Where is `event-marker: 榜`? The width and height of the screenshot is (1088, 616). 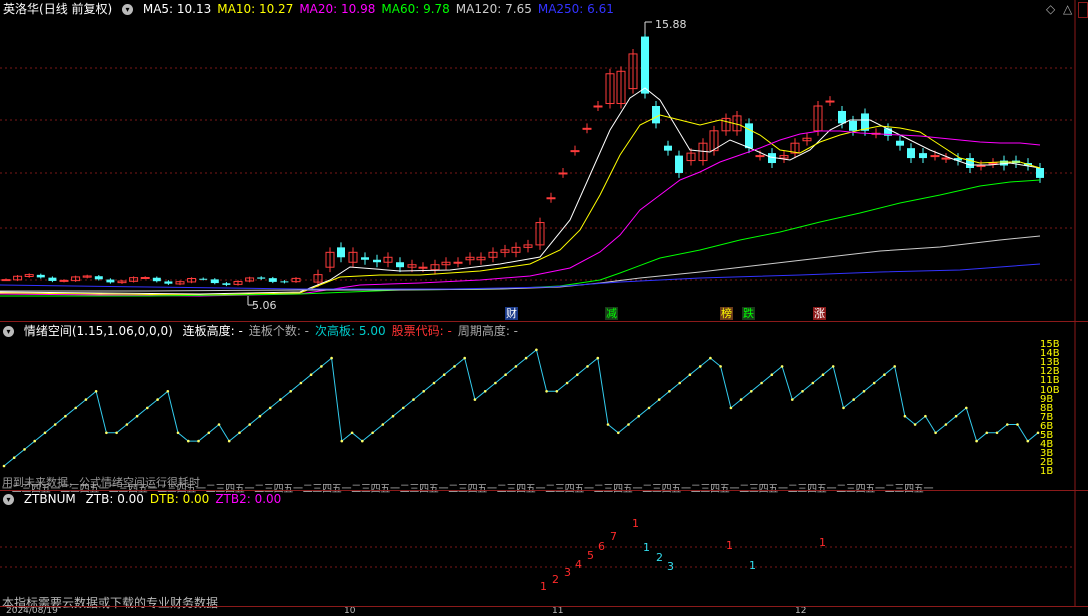
event-marker: 榜 is located at coordinates (726, 313).